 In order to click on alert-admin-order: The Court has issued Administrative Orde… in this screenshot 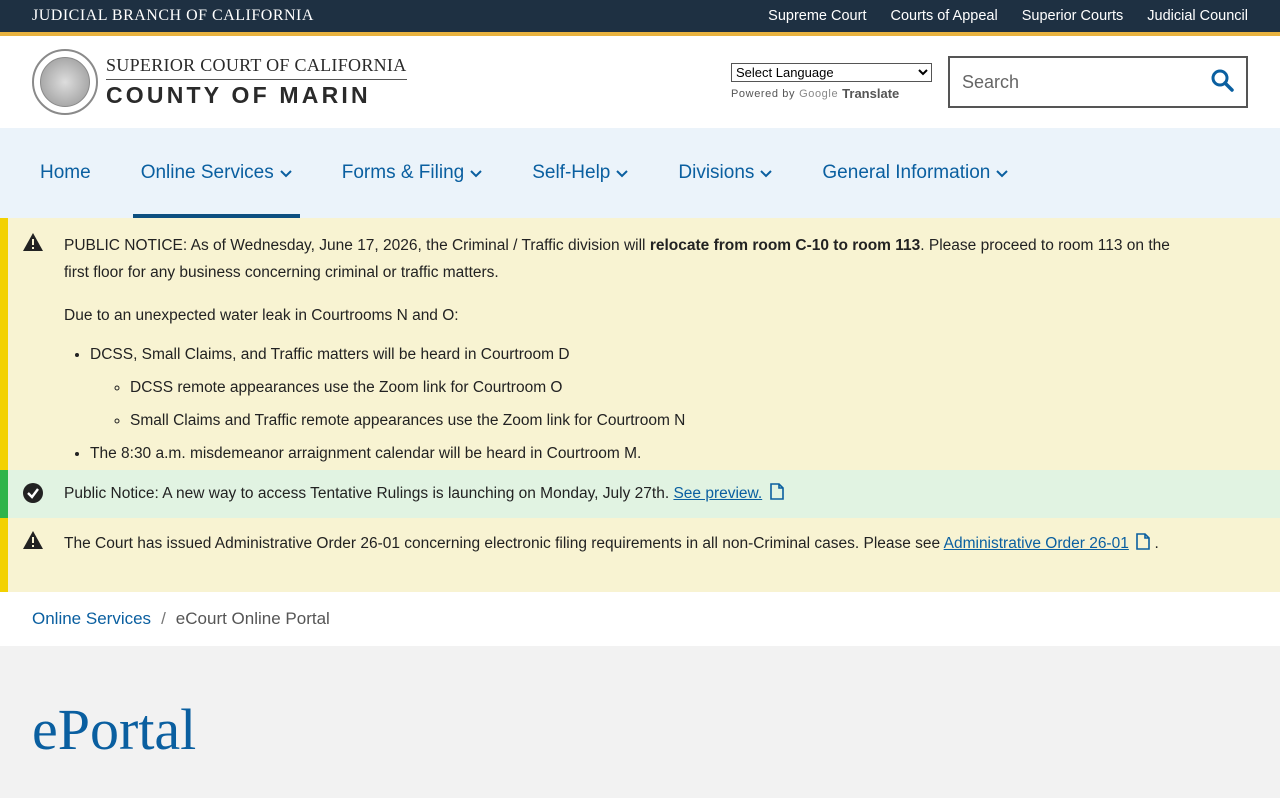, I will do `click(640, 555)`.